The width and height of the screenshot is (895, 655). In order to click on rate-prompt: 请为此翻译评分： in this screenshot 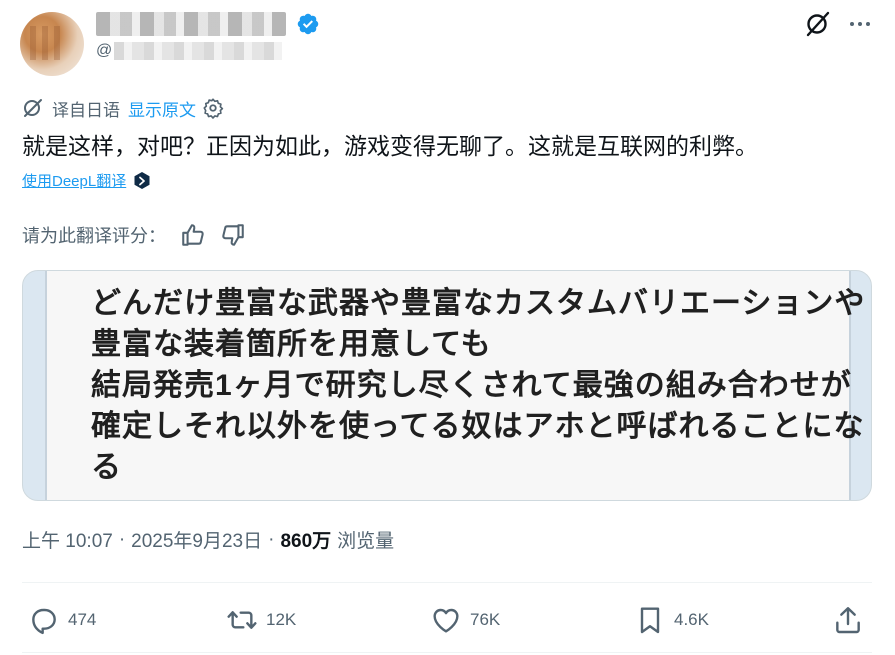, I will do `click(94, 236)`.